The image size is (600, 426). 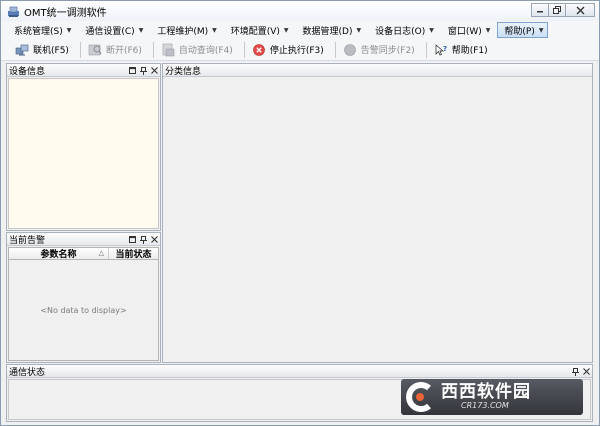 I want to click on menu-window: 窗口(W) ▼, so click(x=468, y=30).